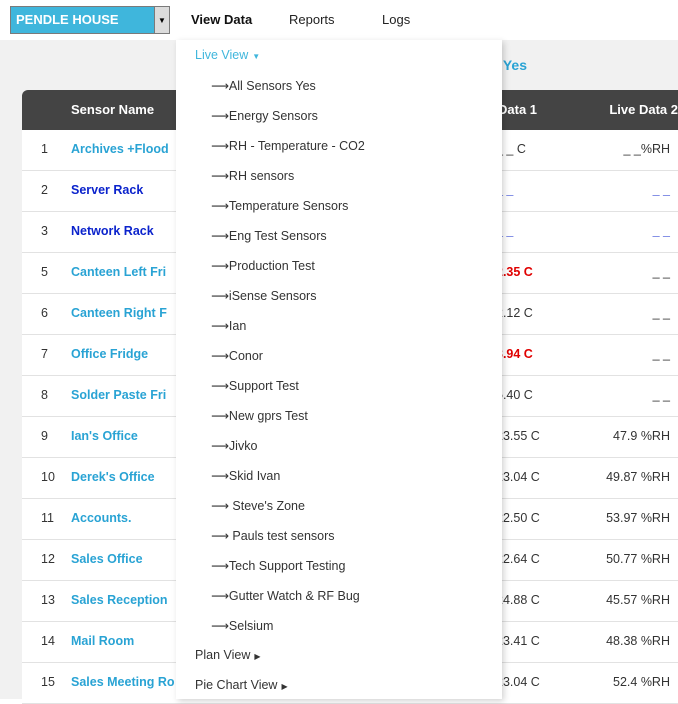 The width and height of the screenshot is (678, 704). Describe the element at coordinates (518, 600) in the screenshot. I see `data-1-value: 24.88 C` at that location.